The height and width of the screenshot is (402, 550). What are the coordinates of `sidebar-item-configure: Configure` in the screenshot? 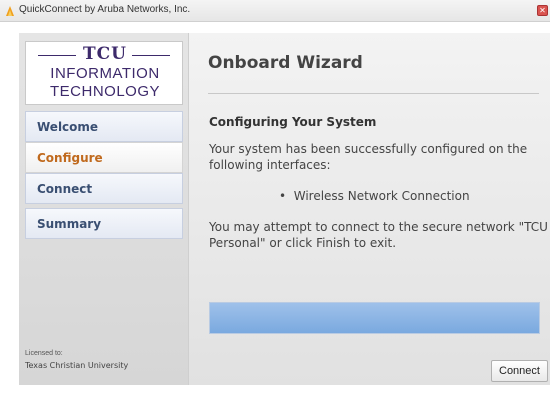 It's located at (104, 157).